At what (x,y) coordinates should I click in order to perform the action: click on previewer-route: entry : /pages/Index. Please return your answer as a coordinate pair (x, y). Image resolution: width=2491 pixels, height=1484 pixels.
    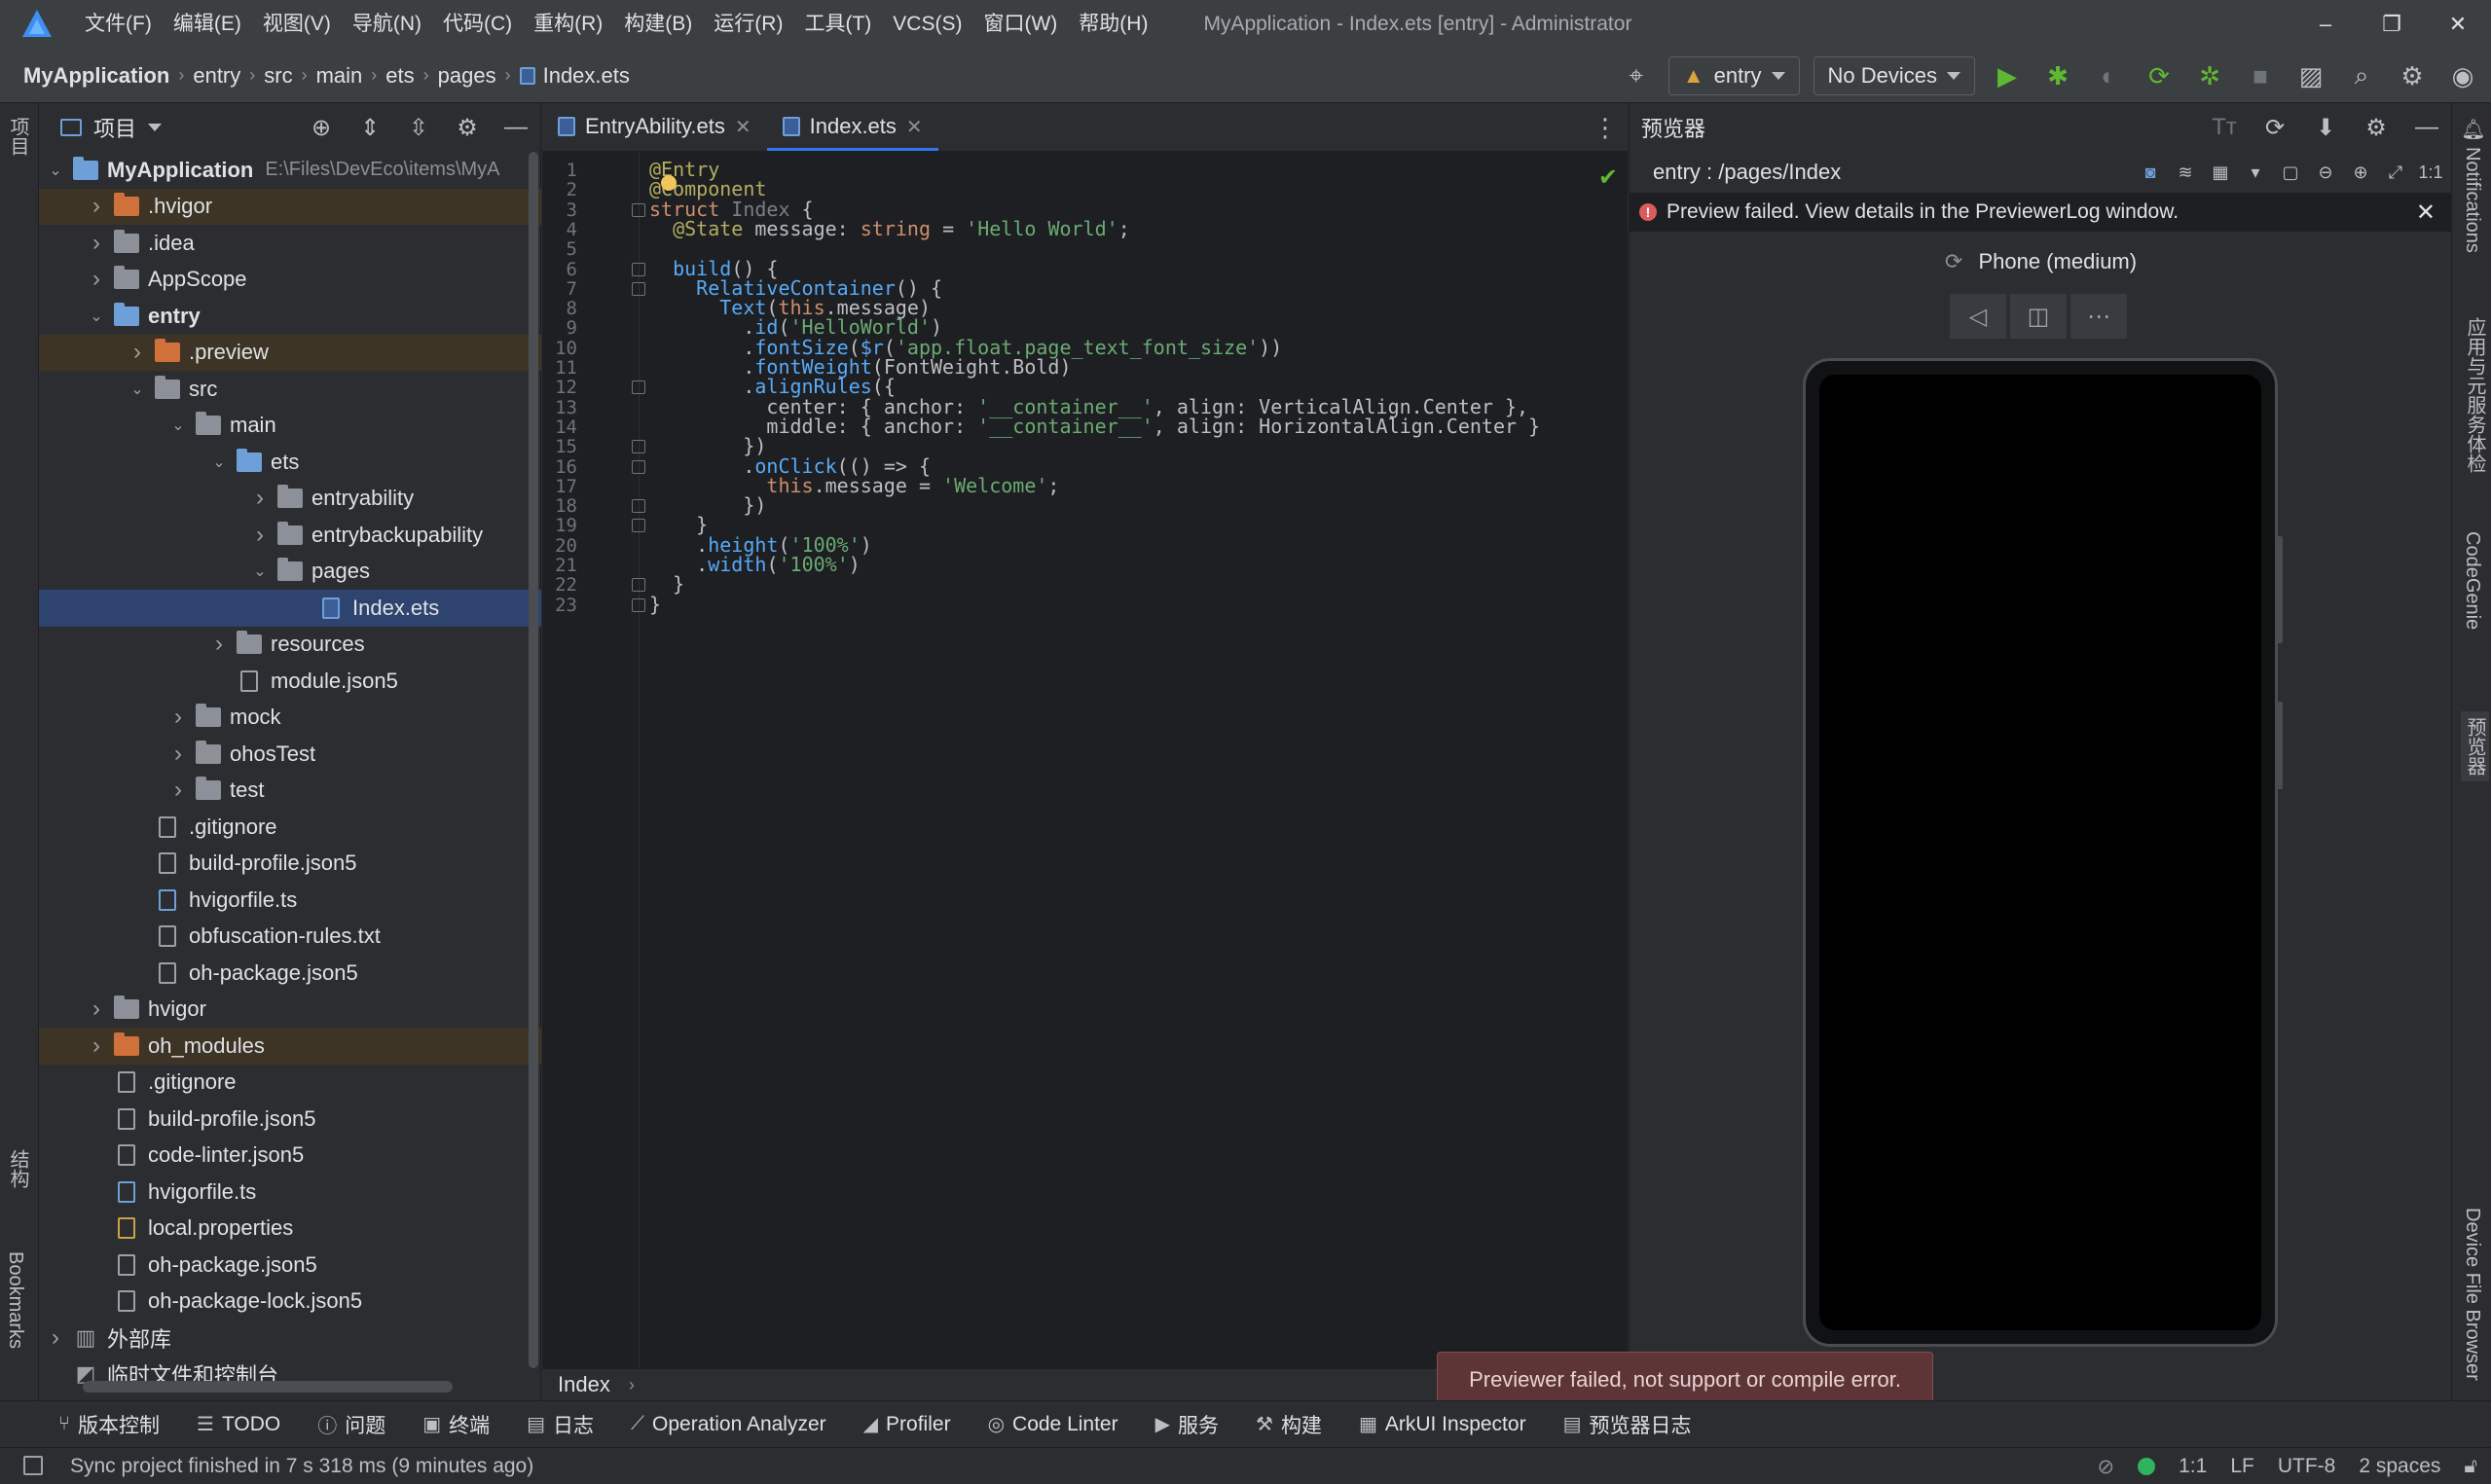
    Looking at the image, I should click on (1747, 172).